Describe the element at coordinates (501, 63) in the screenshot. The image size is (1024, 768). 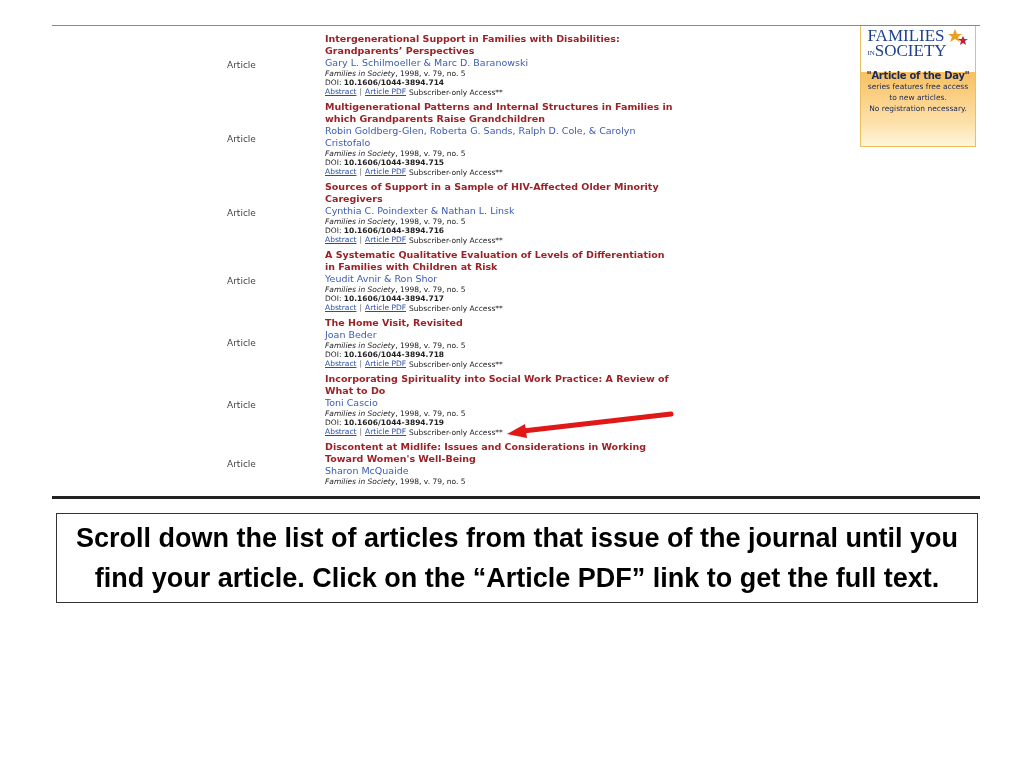
I see `article-authors: Gary L. Schilmoeller & Marc D. Baranowski` at that location.